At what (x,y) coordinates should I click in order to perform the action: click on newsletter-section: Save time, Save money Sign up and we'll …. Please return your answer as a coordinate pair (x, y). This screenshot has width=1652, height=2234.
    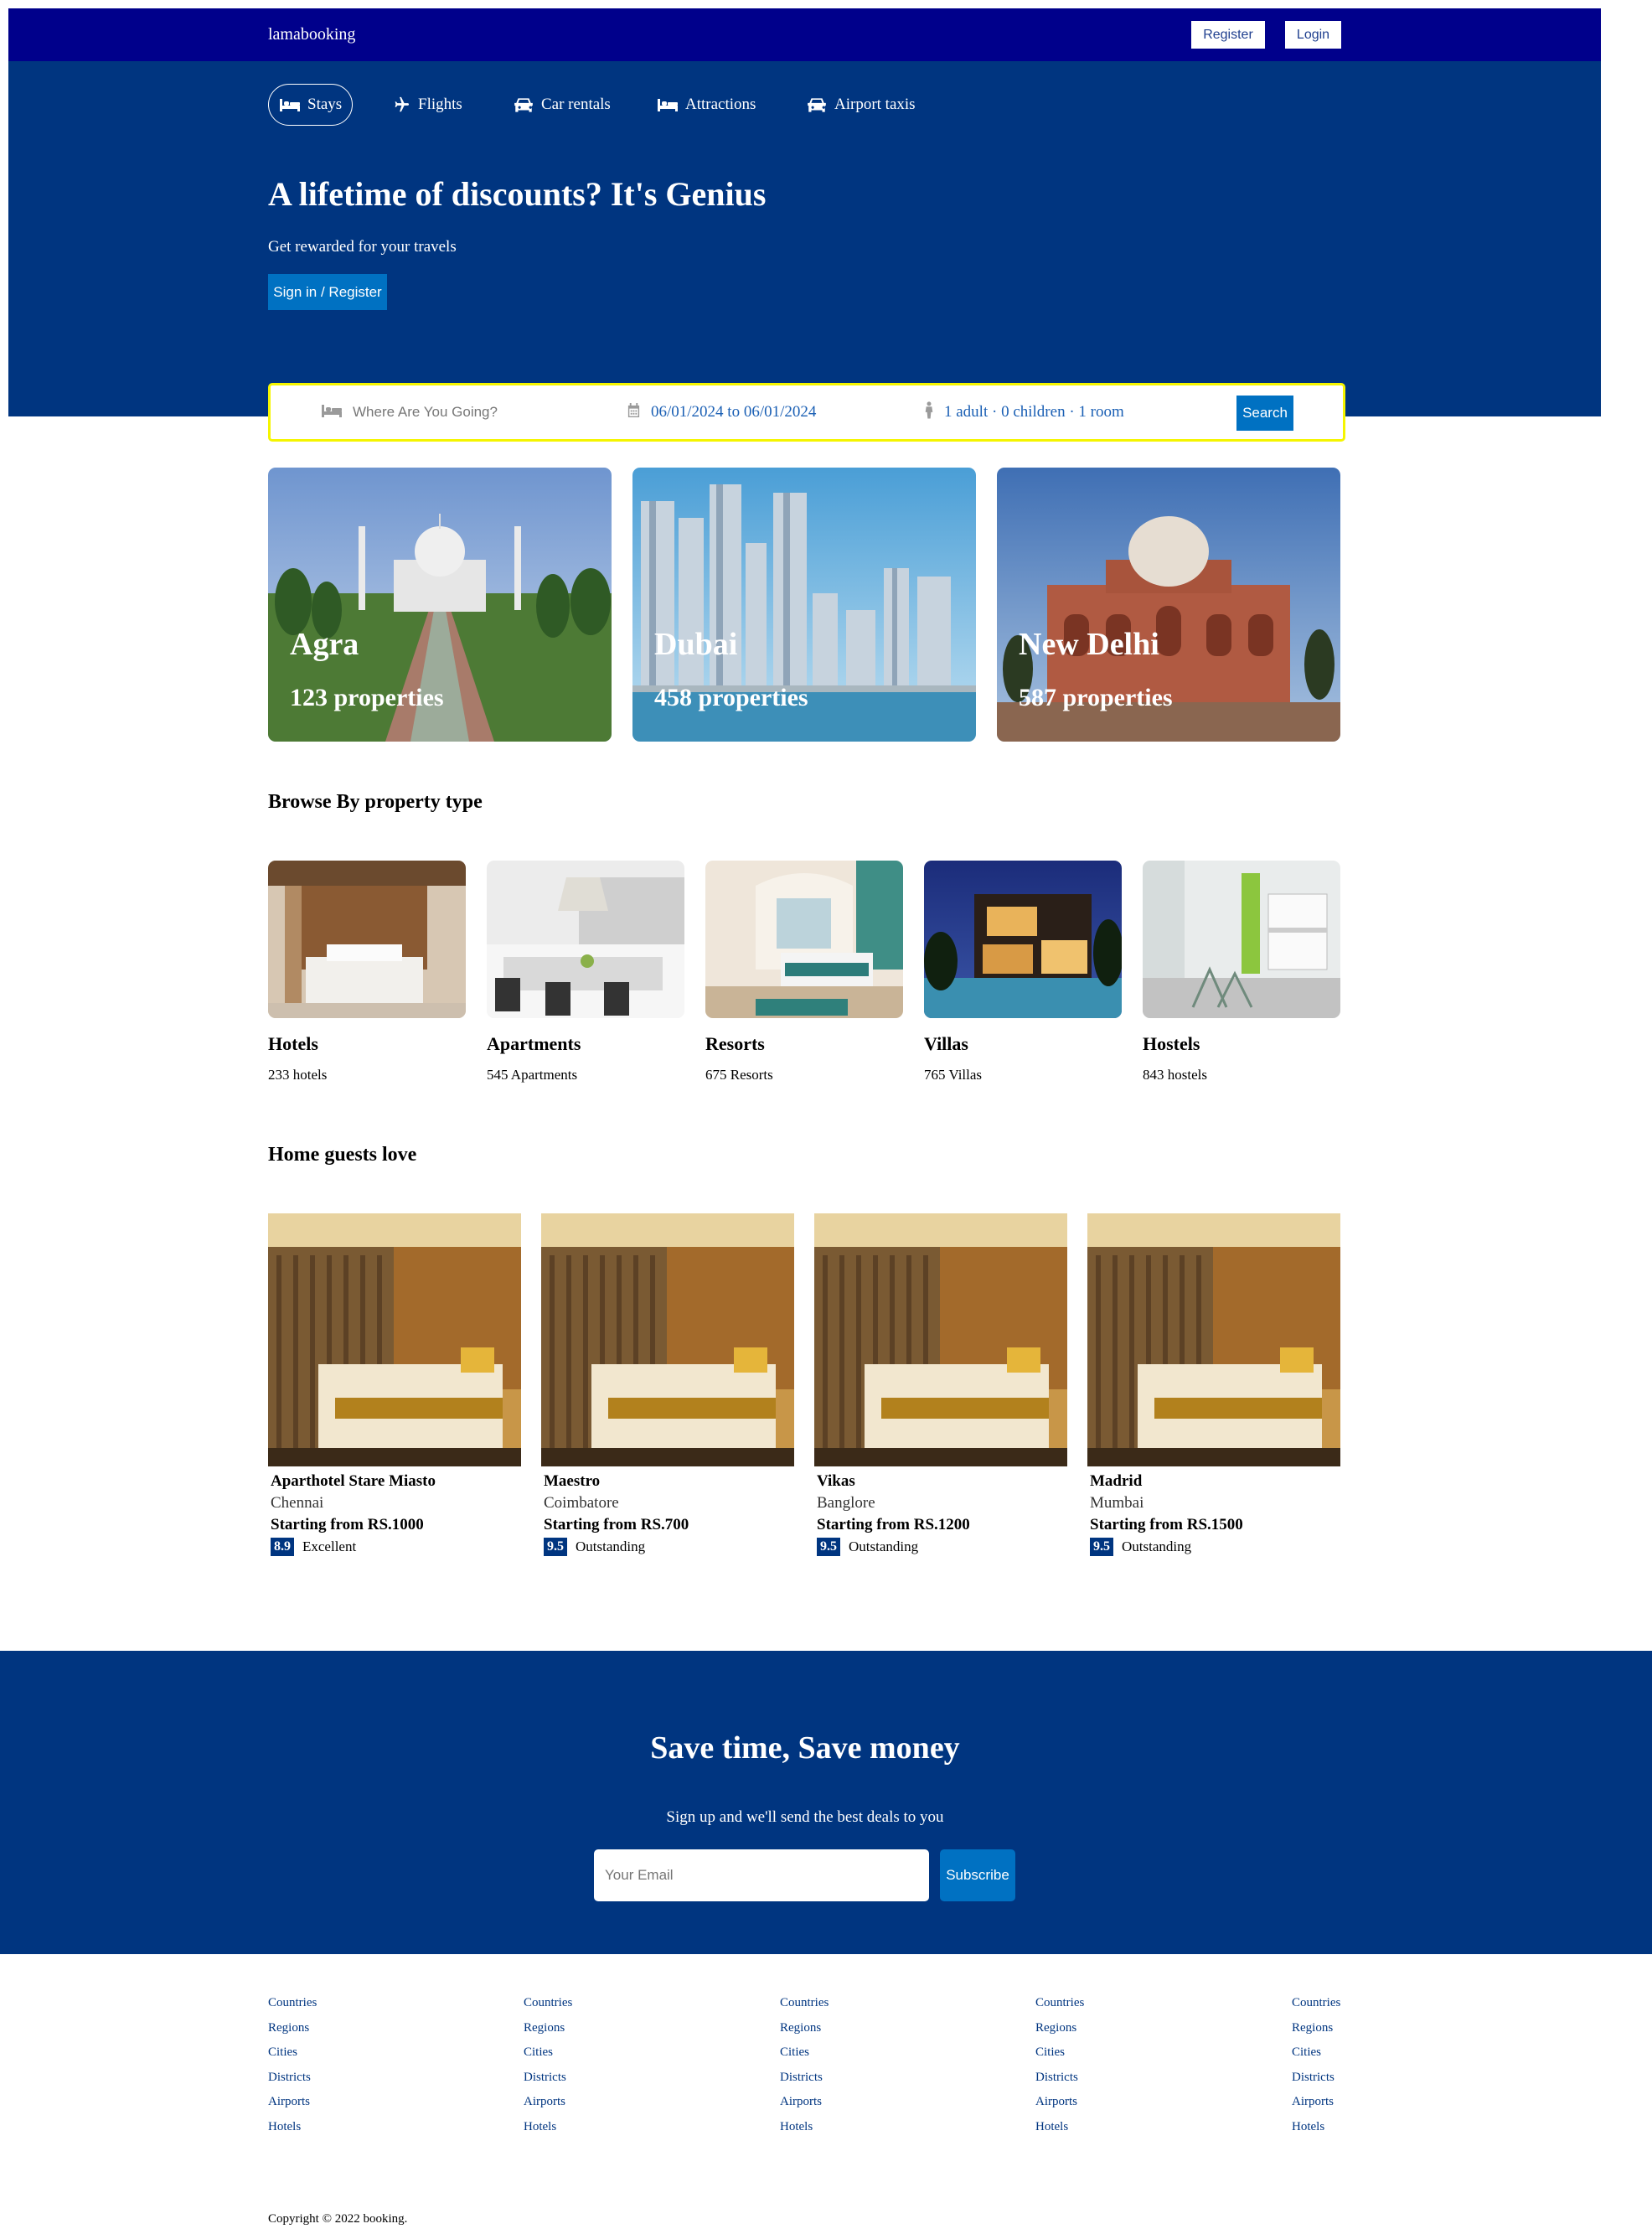
    Looking at the image, I should click on (826, 1802).